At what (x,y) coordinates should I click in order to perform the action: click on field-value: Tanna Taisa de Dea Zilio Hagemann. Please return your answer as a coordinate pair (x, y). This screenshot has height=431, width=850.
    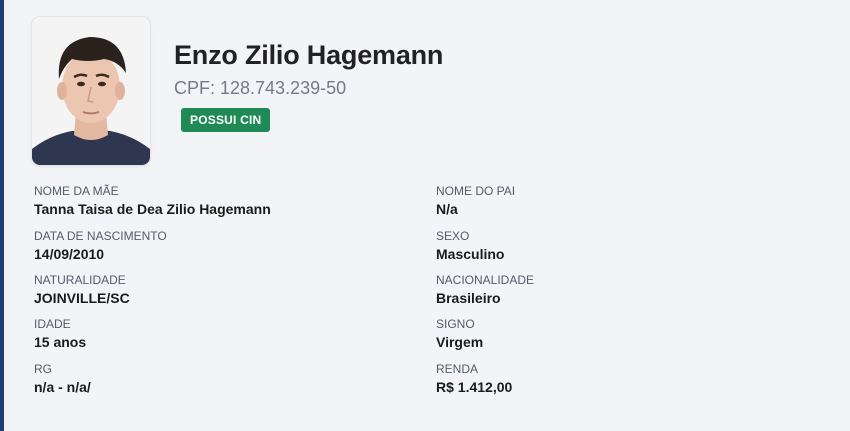
    Looking at the image, I should click on (152, 209).